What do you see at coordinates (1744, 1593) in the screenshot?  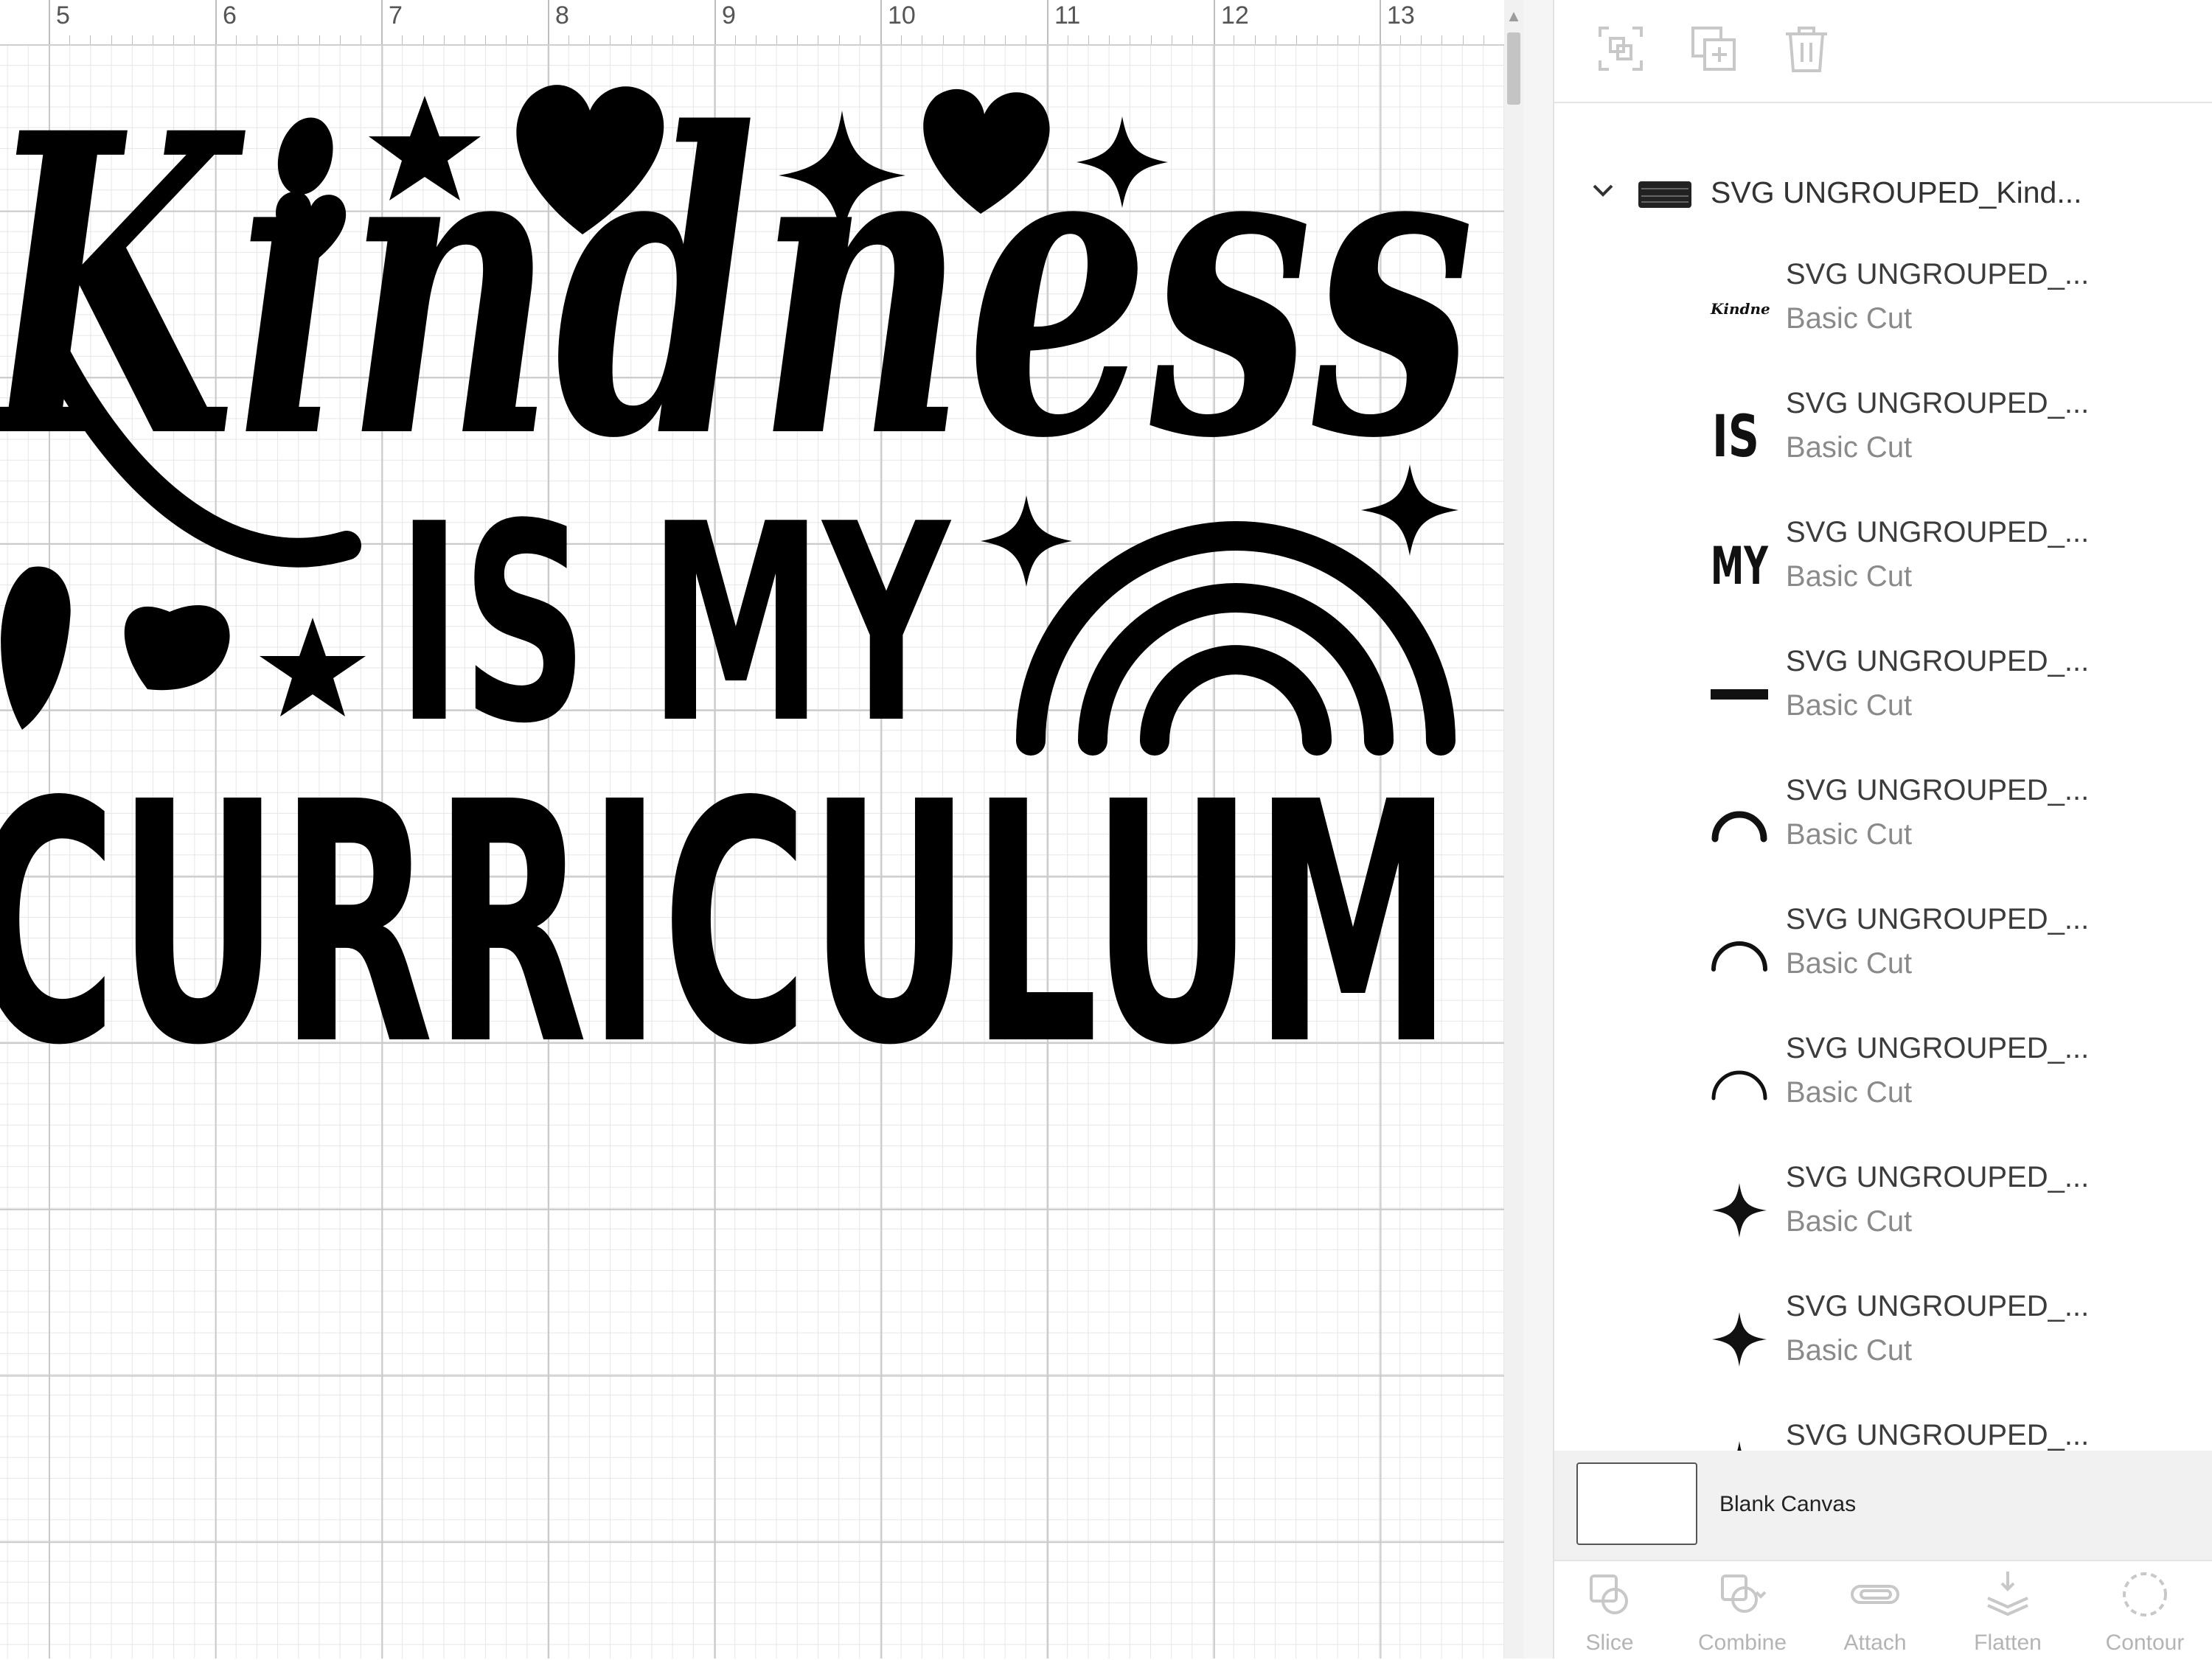 I see `combine-icon` at bounding box center [1744, 1593].